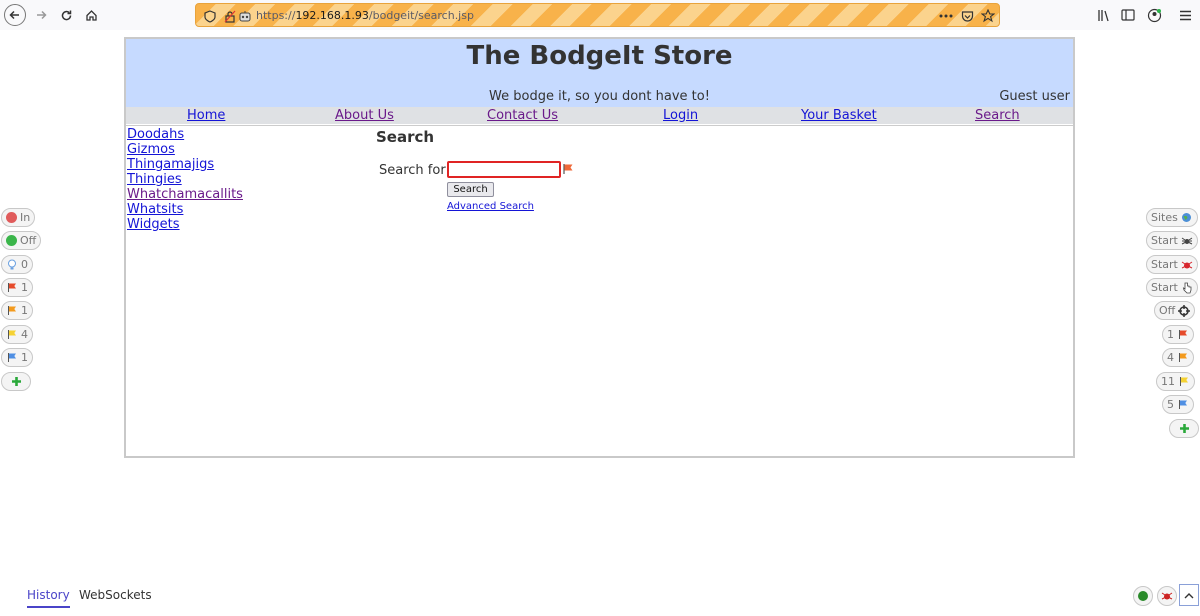  Describe the element at coordinates (245, 16) in the screenshot. I see `zap-robot-icon` at that location.